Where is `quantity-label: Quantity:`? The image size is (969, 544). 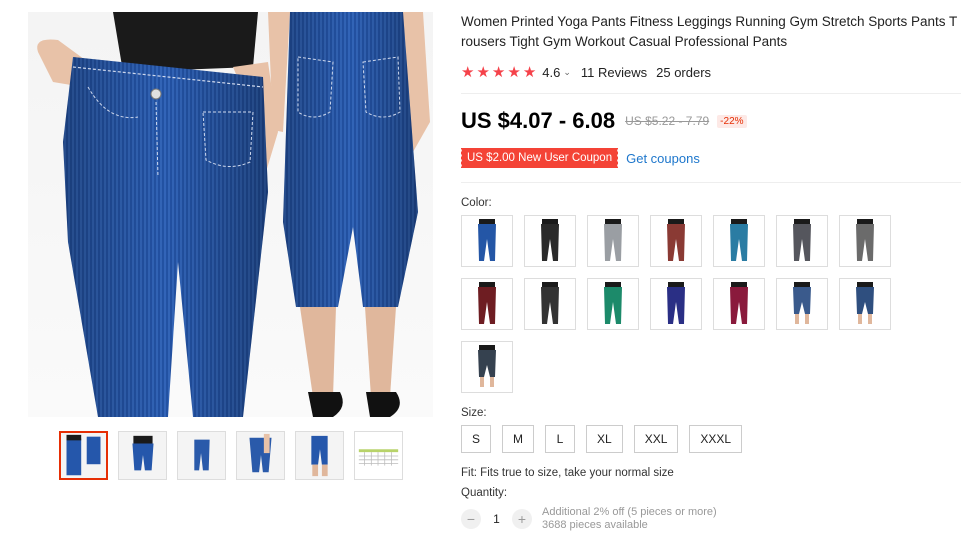
quantity-label: Quantity: is located at coordinates (484, 493).